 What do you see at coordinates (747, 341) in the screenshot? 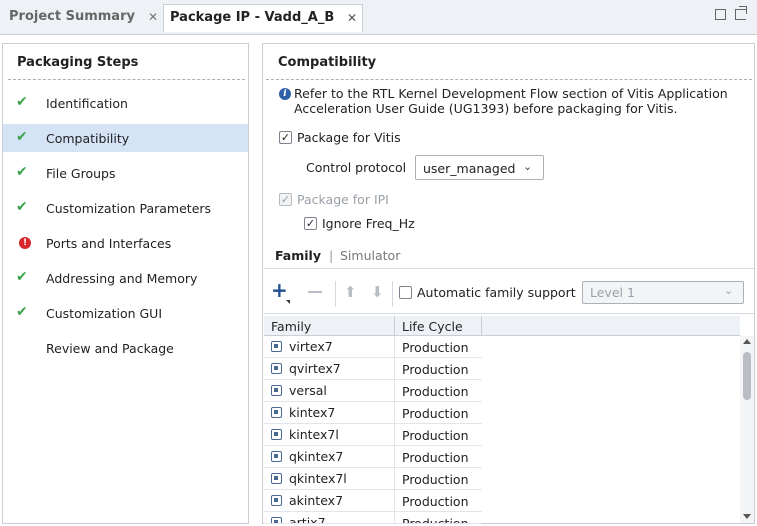
I see `scroll-up-icon` at bounding box center [747, 341].